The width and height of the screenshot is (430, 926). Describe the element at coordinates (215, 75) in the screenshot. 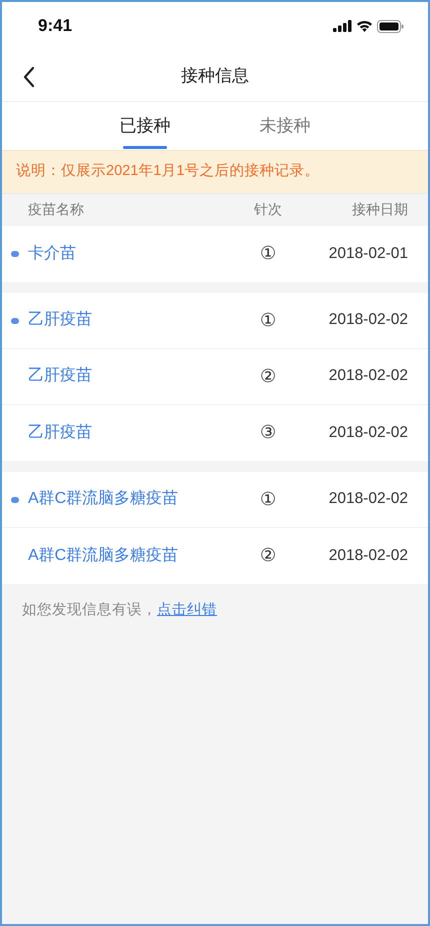

I see `page-title: 接种信息` at that location.